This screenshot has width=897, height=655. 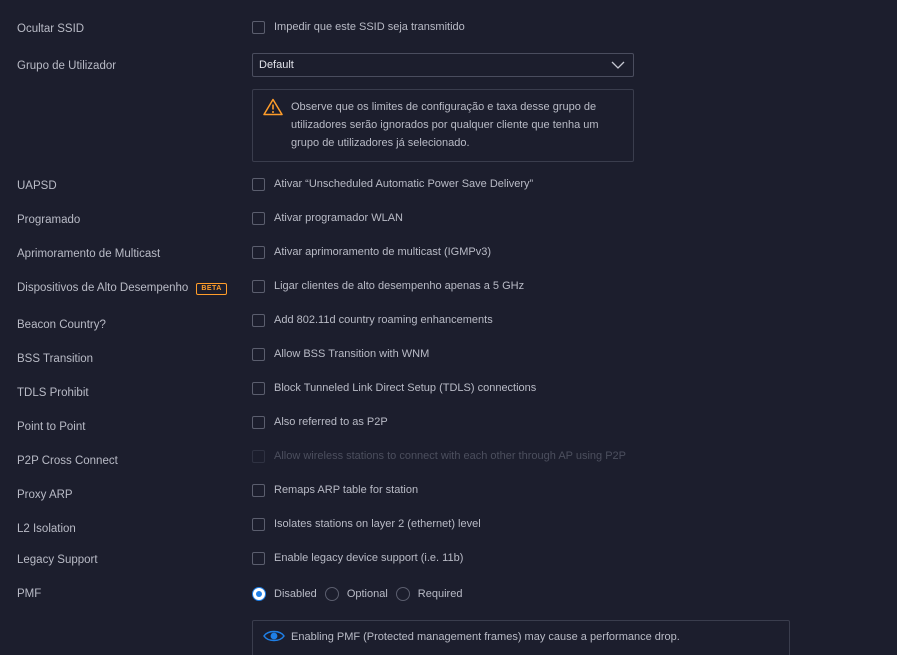 I want to click on legacy-label: Legacy Support, so click(x=57, y=560).